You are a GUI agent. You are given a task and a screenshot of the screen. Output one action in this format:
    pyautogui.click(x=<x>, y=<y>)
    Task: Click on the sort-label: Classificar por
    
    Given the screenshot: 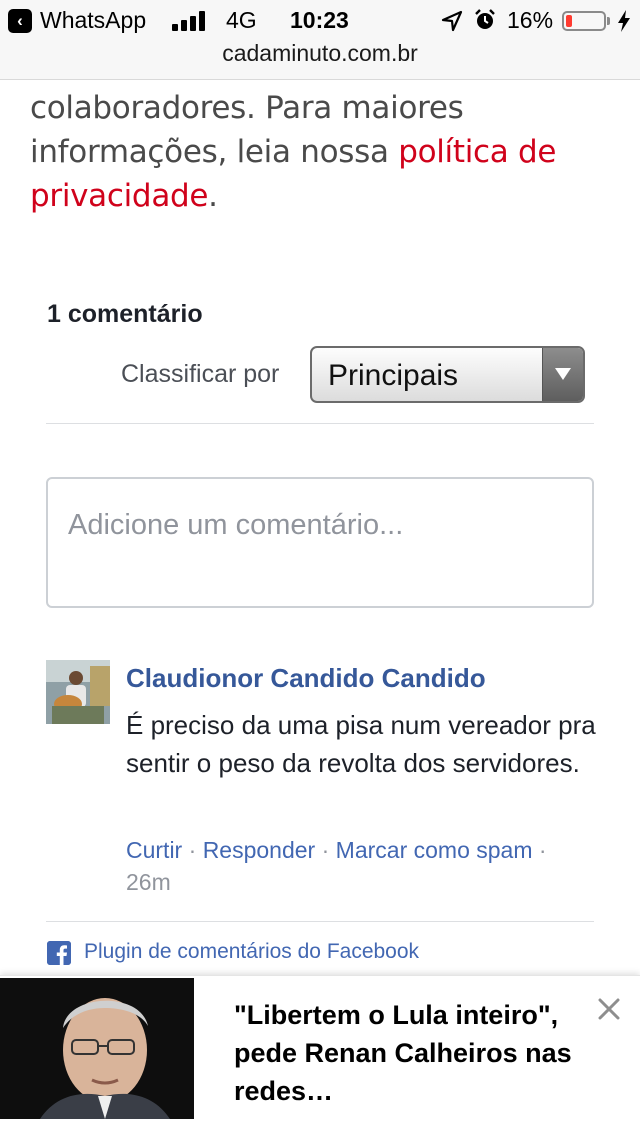 What is the action you would take?
    pyautogui.click(x=200, y=374)
    